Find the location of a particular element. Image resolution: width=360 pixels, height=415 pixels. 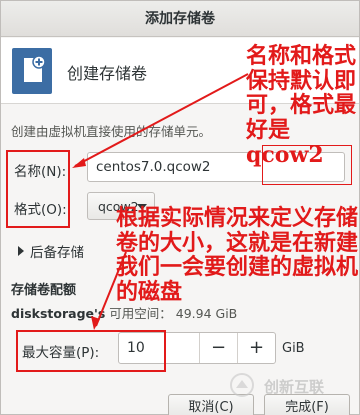

watermark-icon is located at coordinates (242, 385).